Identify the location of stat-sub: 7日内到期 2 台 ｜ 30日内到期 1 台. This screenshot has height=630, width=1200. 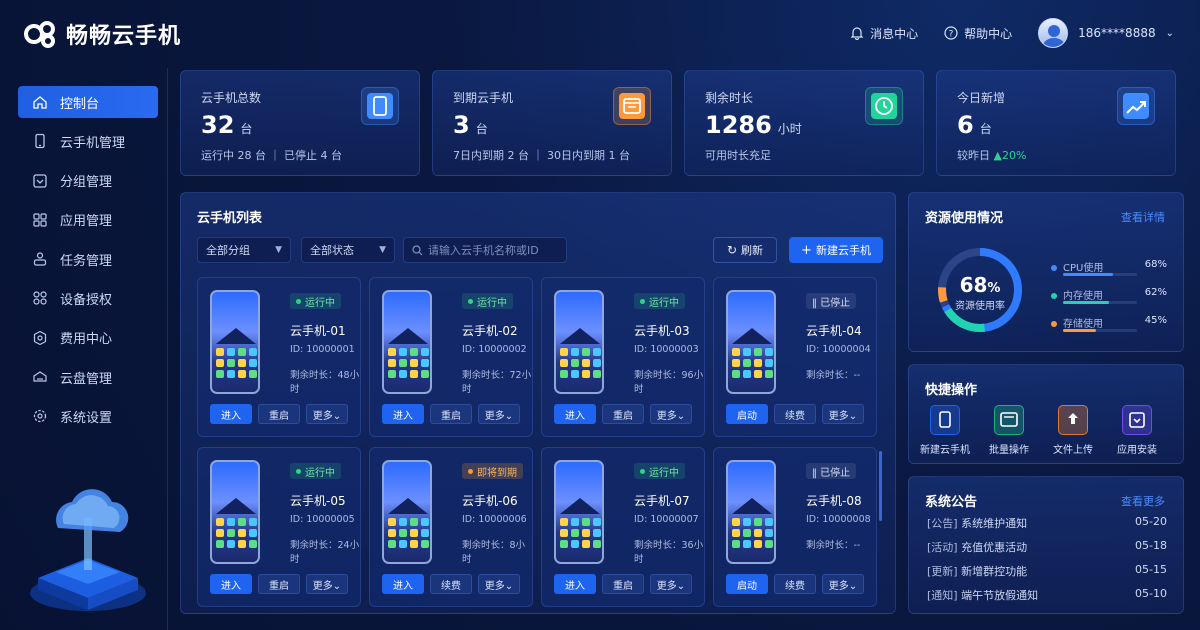
(541, 155).